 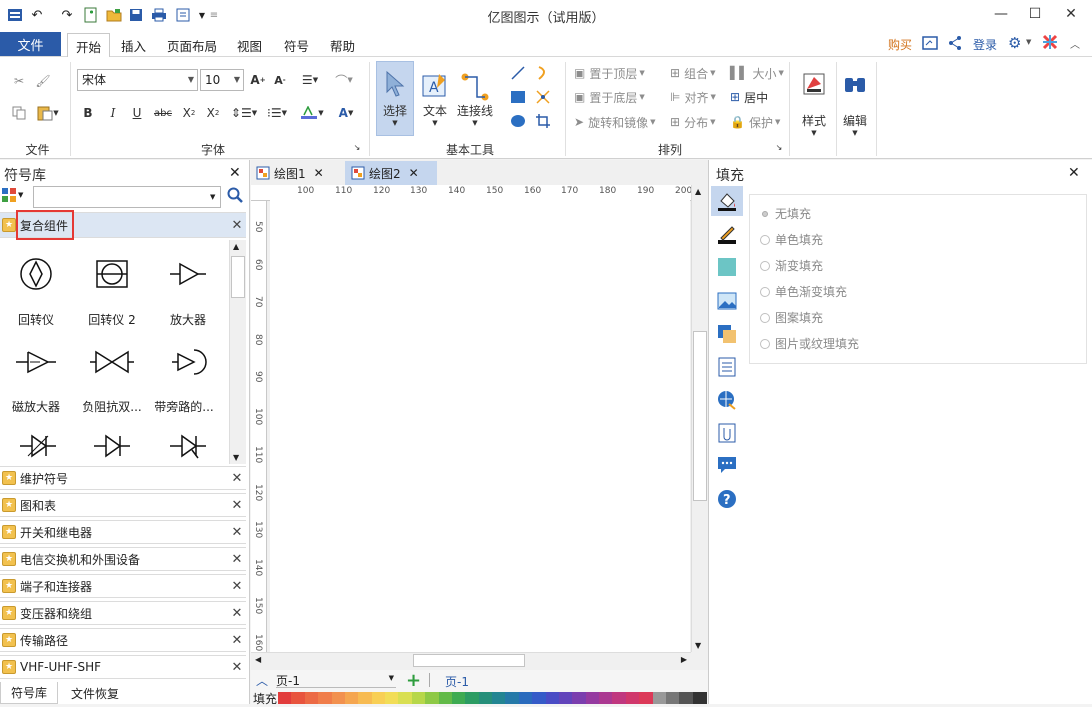 What do you see at coordinates (112, 447) in the screenshot?
I see `diode-symbol-icon` at bounding box center [112, 447].